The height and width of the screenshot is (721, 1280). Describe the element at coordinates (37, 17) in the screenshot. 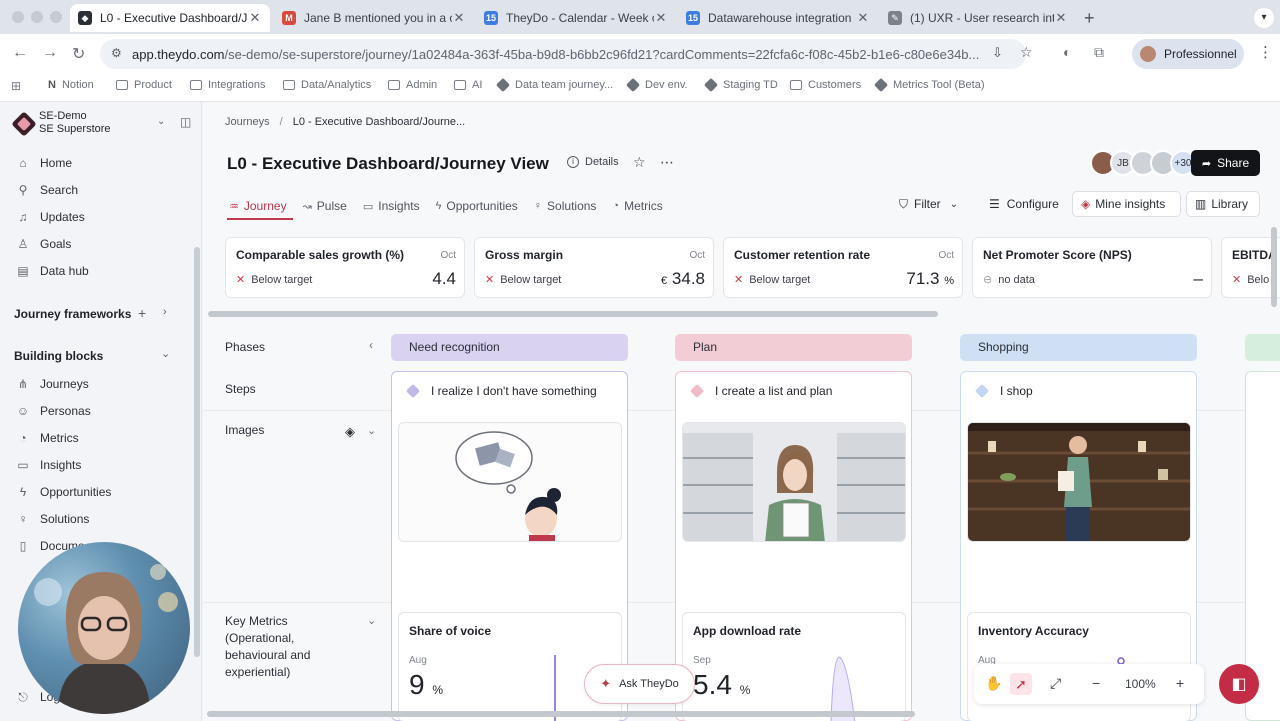

I see `window-minimize-dot` at that location.